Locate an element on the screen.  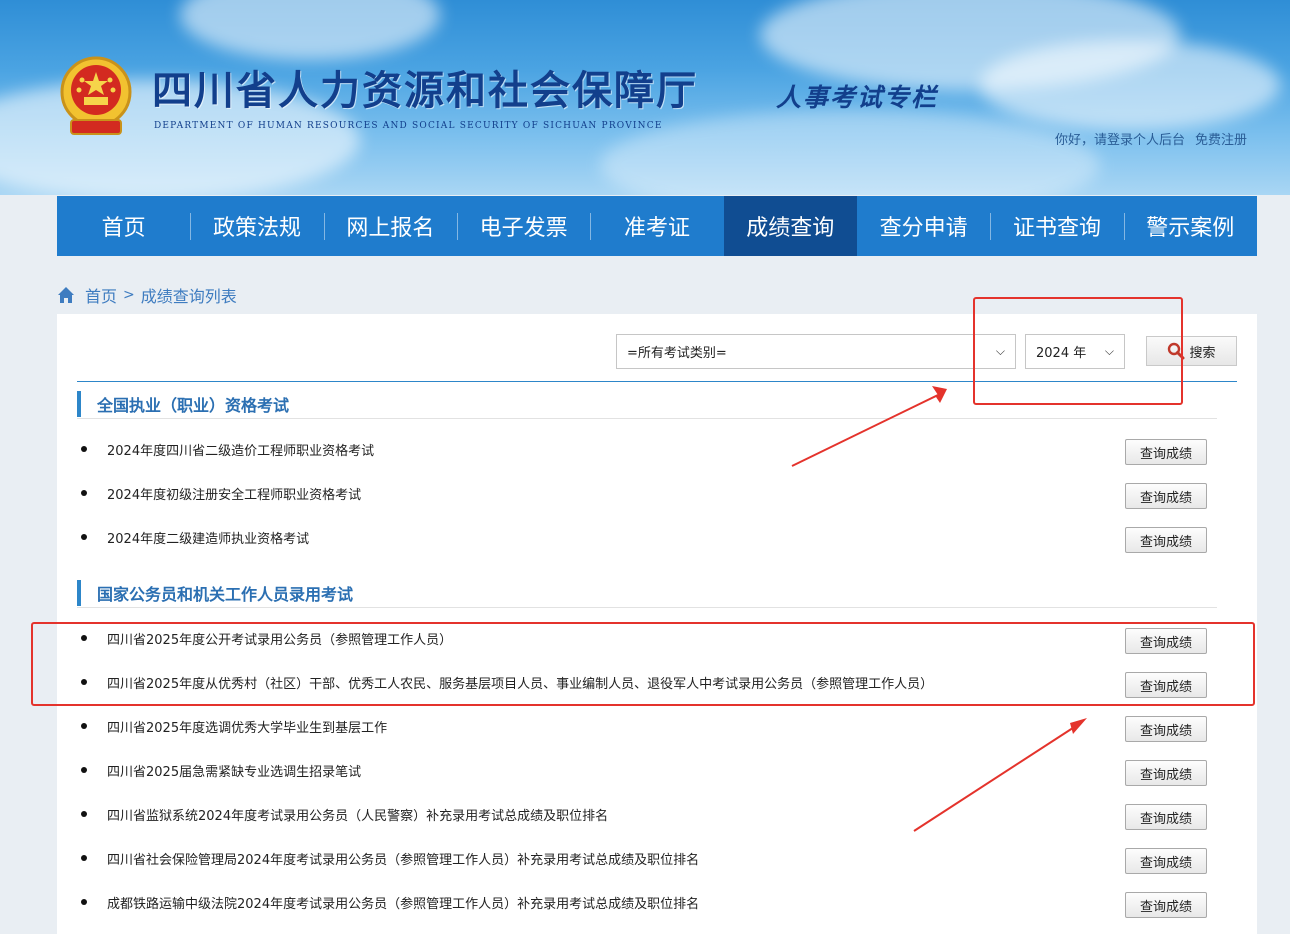
breadcrumb-current: 成绩查询列表 is located at coordinates (188, 296).